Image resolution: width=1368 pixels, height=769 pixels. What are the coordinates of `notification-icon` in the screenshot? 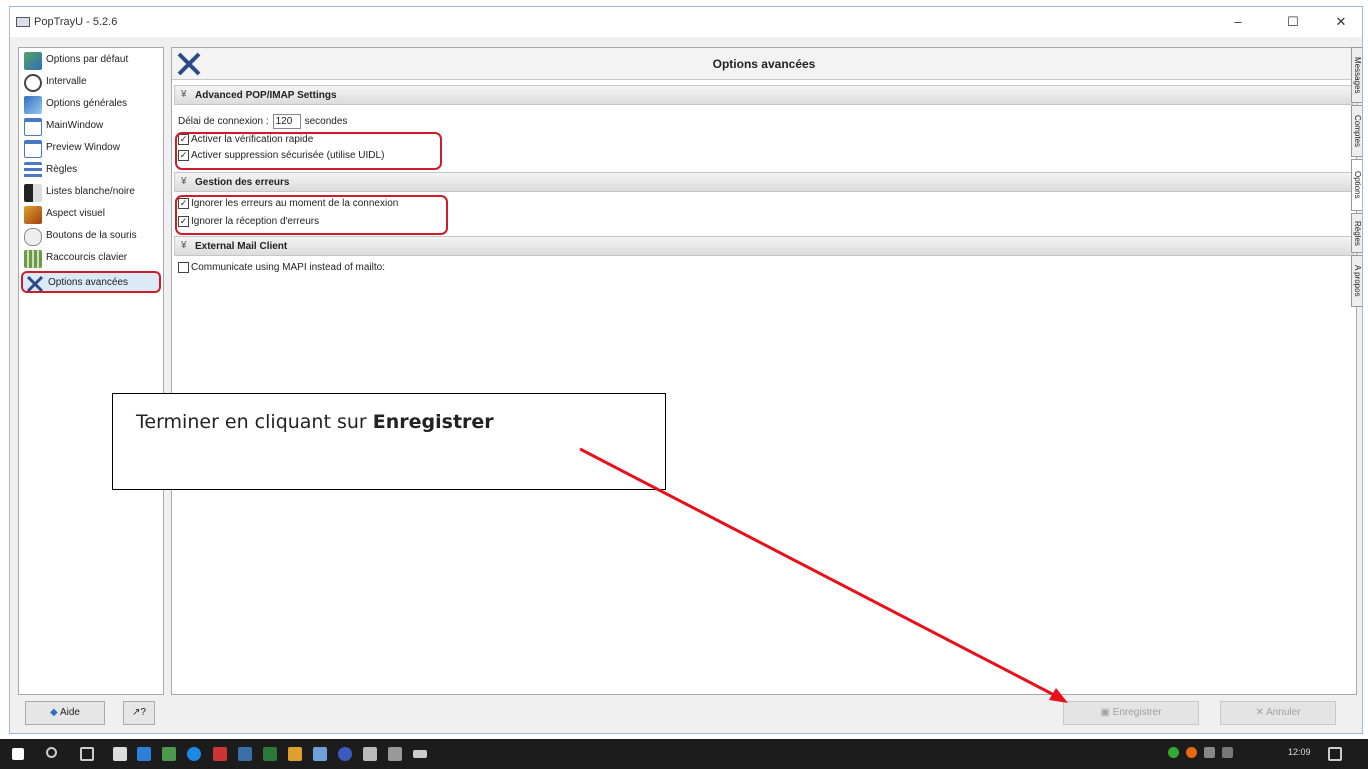 It's located at (1335, 754).